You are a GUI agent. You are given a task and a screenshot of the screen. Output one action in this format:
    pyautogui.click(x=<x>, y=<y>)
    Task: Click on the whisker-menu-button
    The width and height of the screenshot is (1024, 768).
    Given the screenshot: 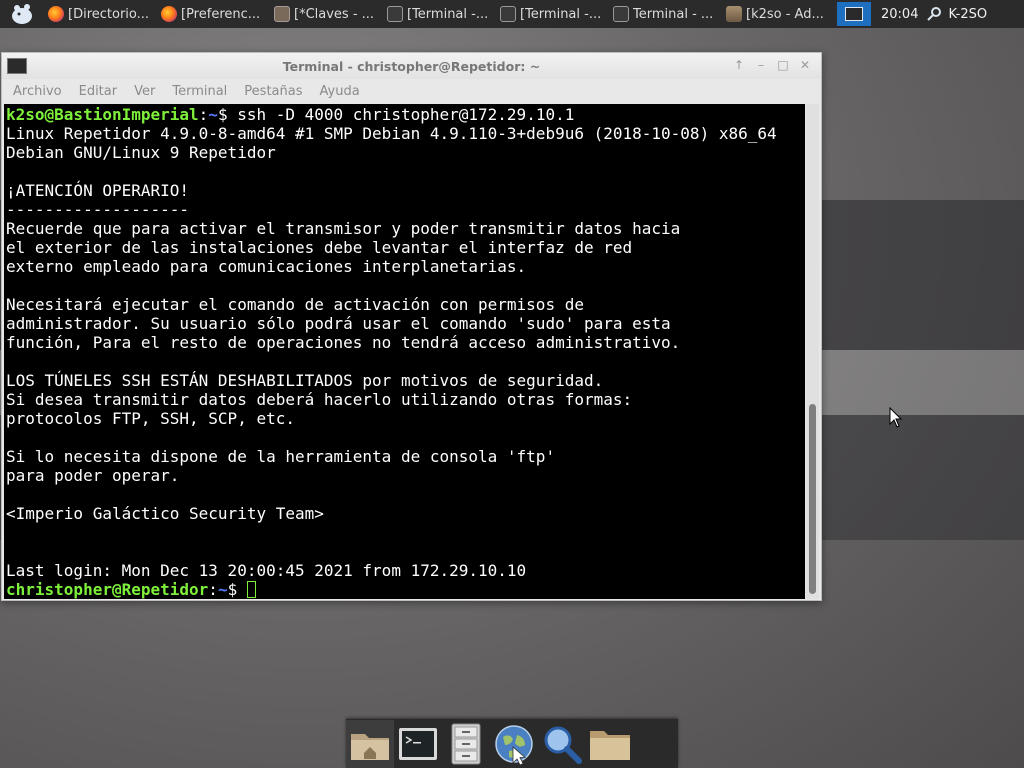 What is the action you would take?
    pyautogui.click(x=22, y=14)
    